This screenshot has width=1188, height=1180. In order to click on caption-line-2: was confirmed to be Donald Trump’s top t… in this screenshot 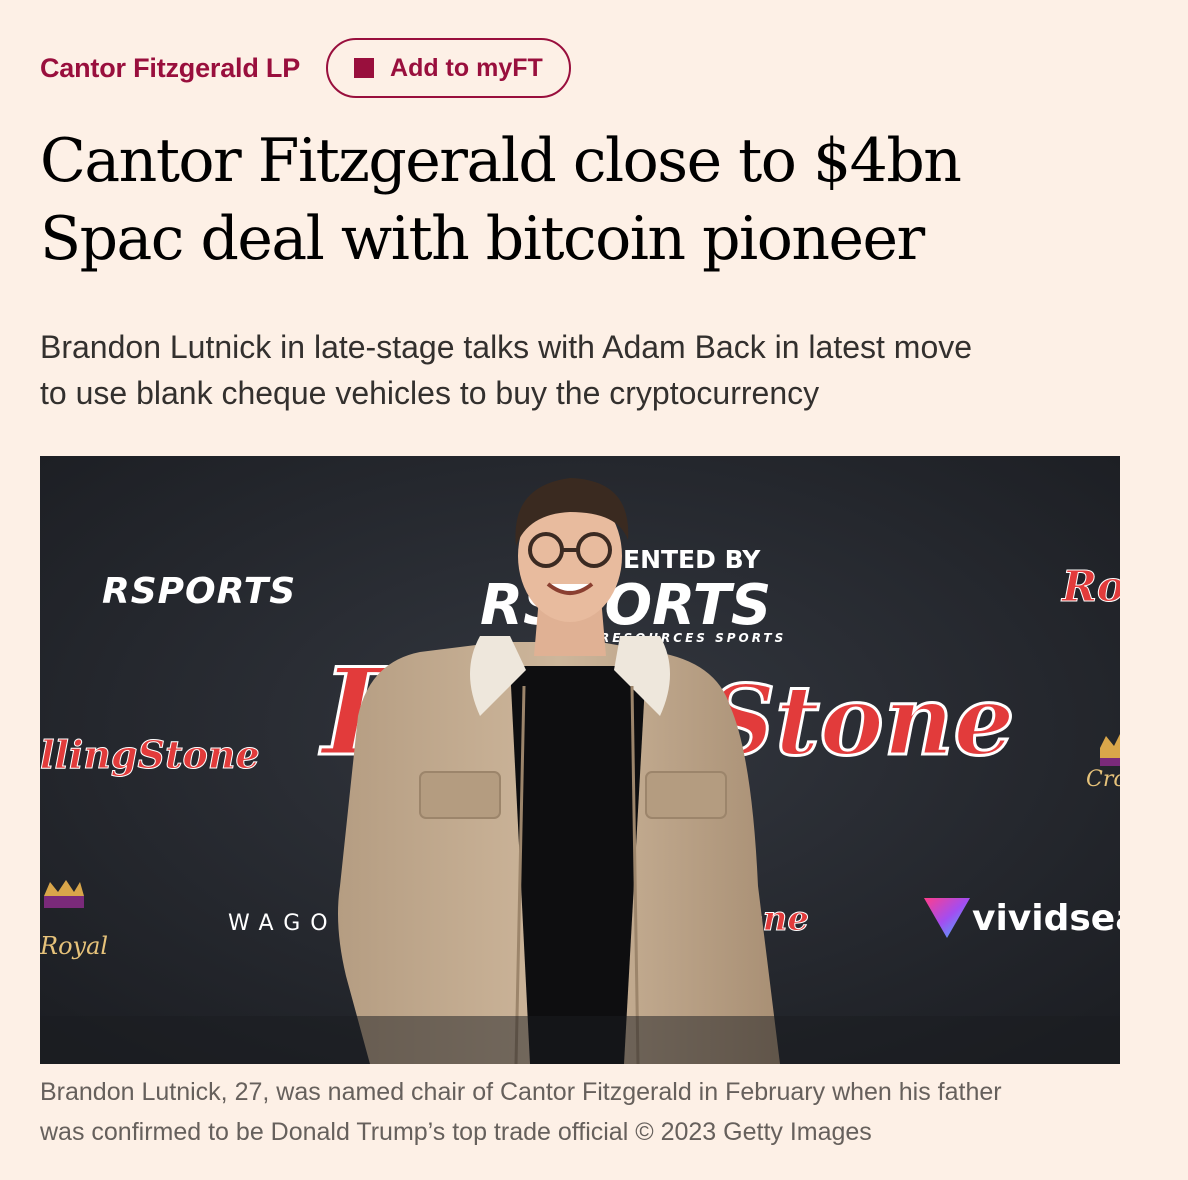, I will do `click(456, 1132)`.